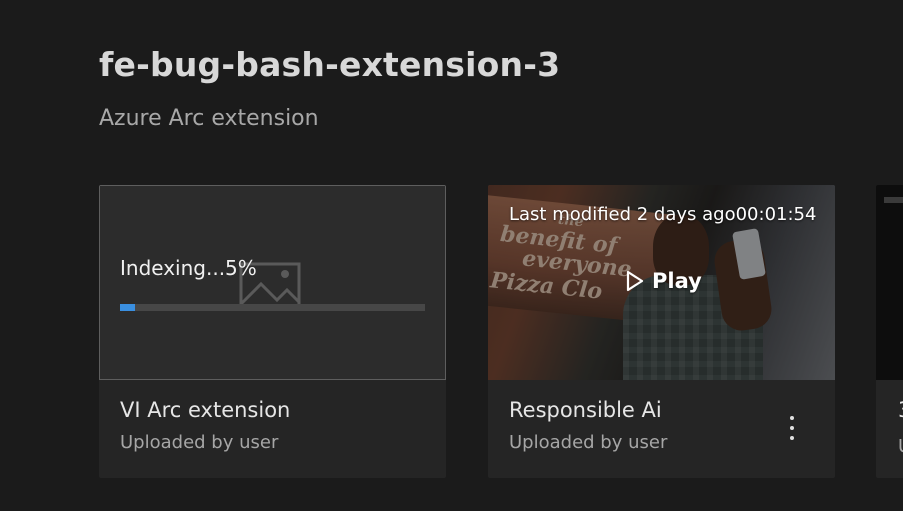 The image size is (903, 511). I want to click on thumbnail-bar, so click(893, 200).